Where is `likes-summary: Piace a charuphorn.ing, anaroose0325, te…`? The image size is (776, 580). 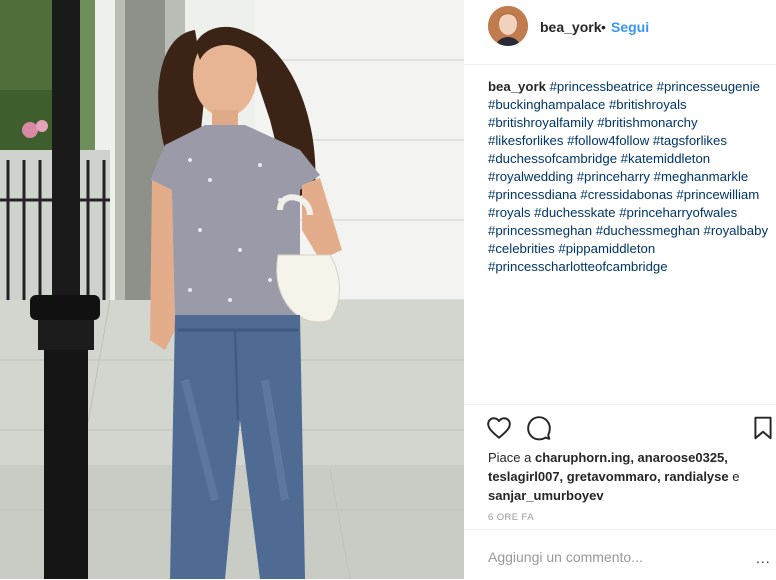
likes-summary: Piace a charuphorn.ing, anaroose0325, te… is located at coordinates (628, 476).